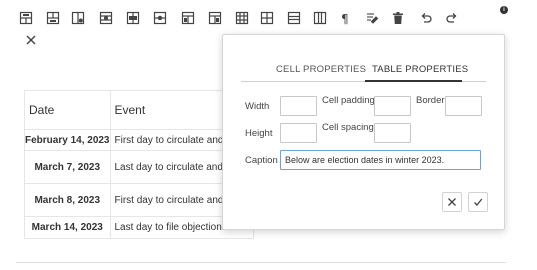  I want to click on table-grid-icon, so click(267, 18).